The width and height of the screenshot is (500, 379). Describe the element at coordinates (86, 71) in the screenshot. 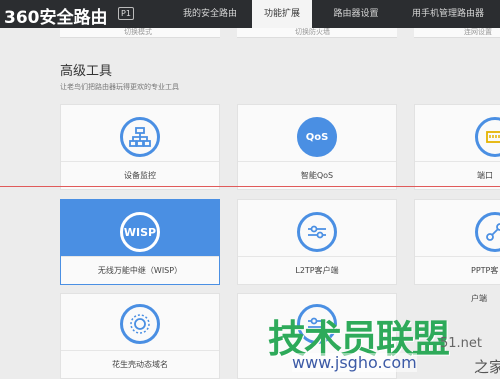

I see `section-title: 高级工具` at that location.